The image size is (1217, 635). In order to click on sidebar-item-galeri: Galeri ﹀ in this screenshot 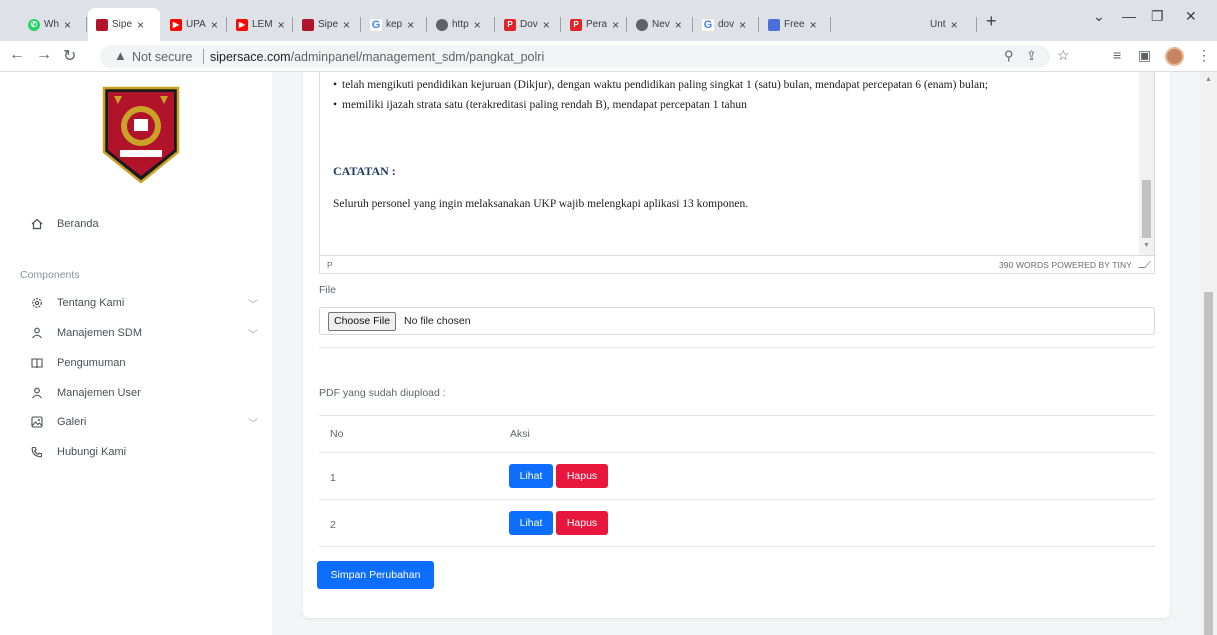, I will do `click(144, 422)`.